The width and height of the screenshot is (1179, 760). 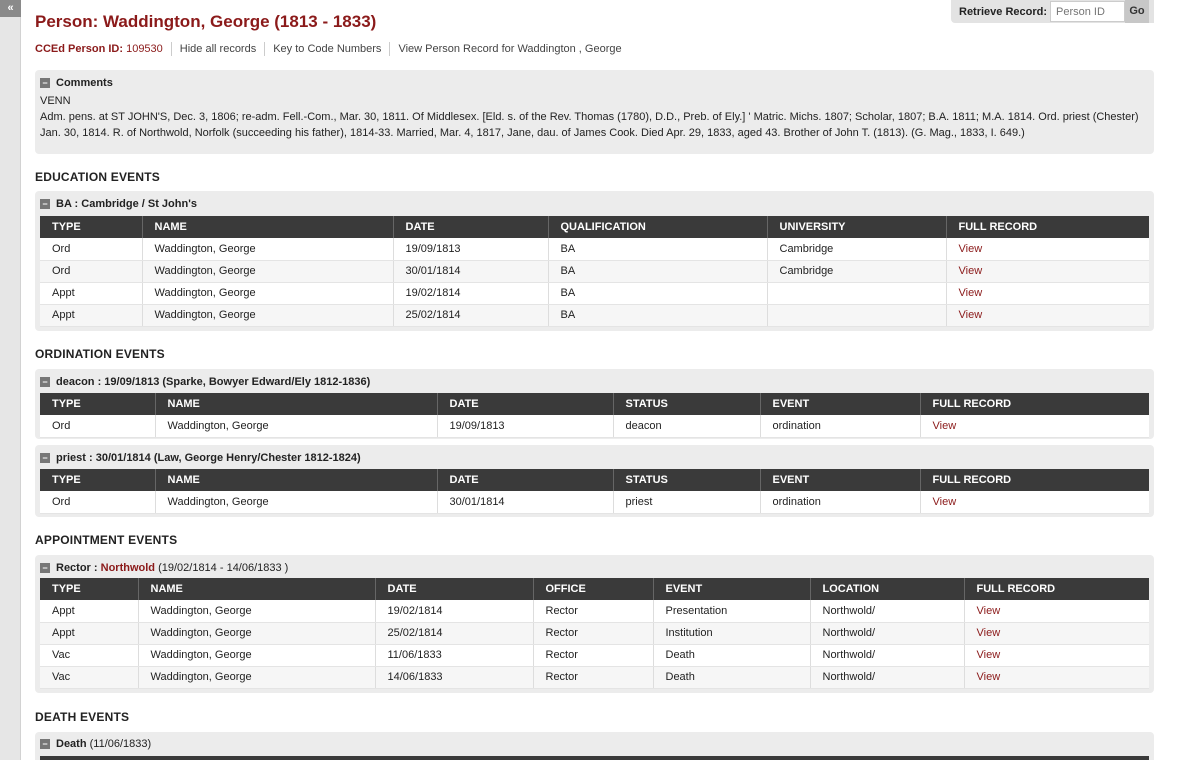 I want to click on education-group-header: − BA : Cambridge / St John's, so click(x=118, y=204).